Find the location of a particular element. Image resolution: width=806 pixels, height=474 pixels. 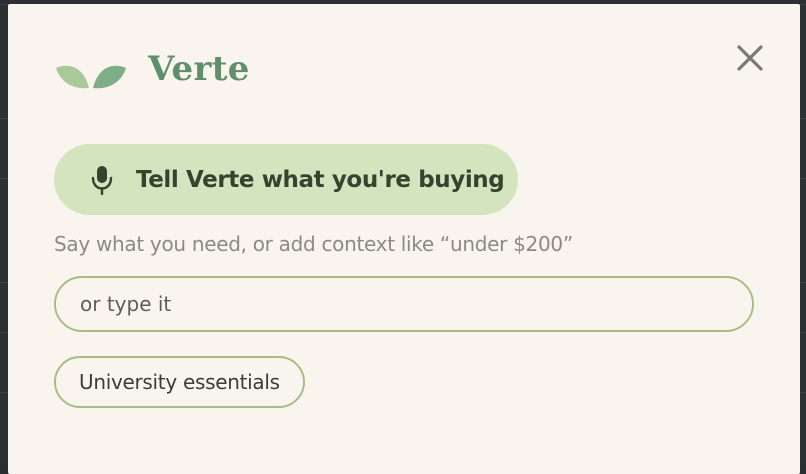

close-icon is located at coordinates (750, 58).